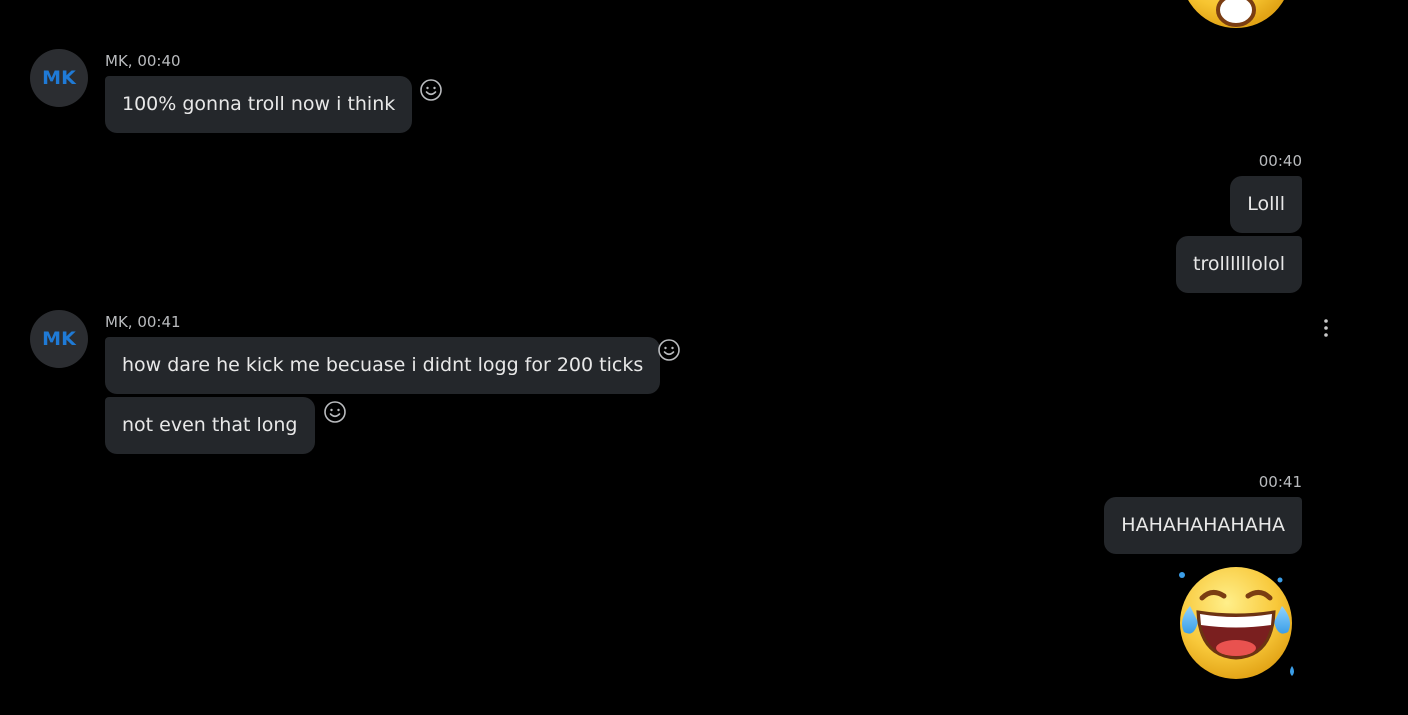  I want to click on outgoing-message-bubble: HAHAHAHAHAHA, so click(1203, 525).